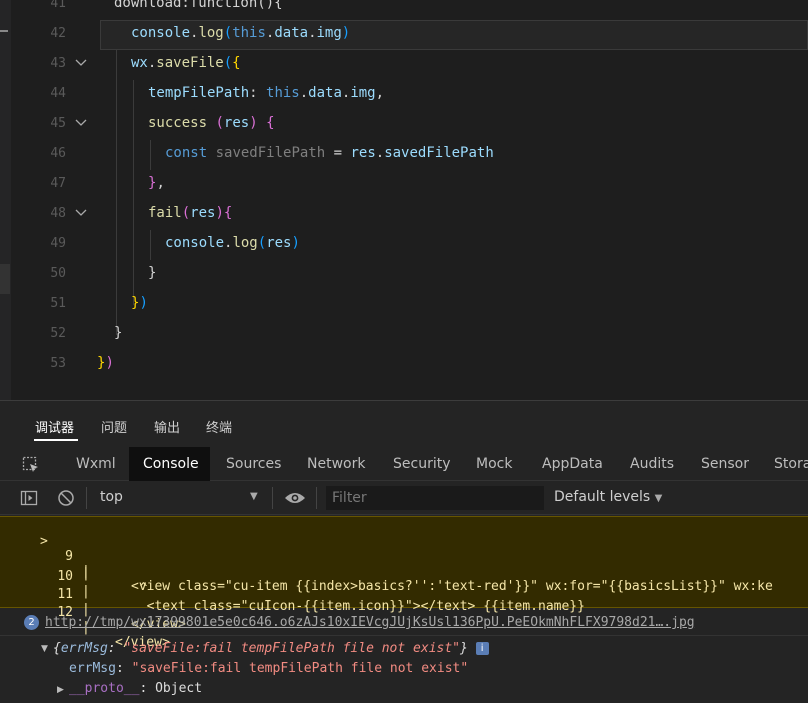  What do you see at coordinates (58, 63) in the screenshot?
I see `line-number: 43` at bounding box center [58, 63].